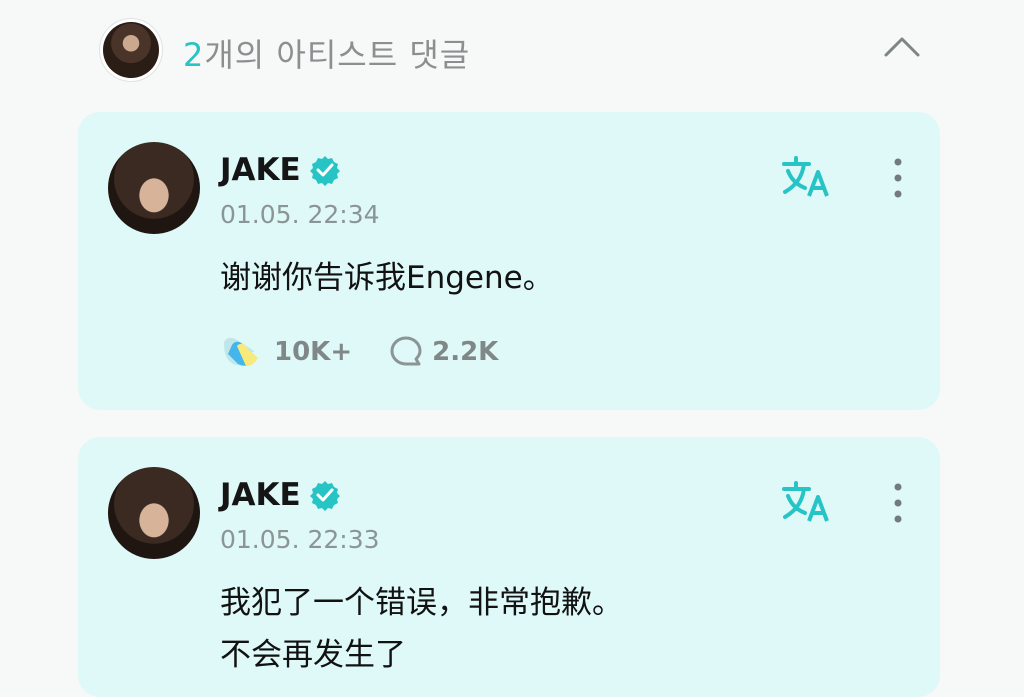 The image size is (1024, 697). I want to click on header-title-label: 개의 아티스트 댓글, so click(337, 55).